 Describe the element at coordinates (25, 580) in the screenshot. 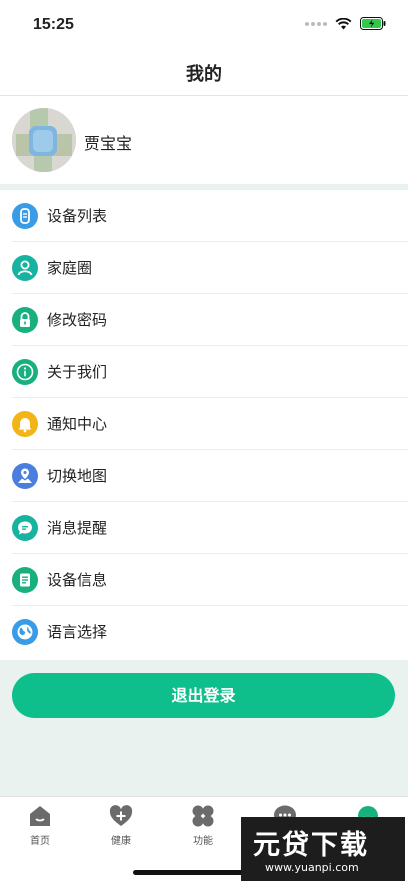

I see `document-icon` at that location.